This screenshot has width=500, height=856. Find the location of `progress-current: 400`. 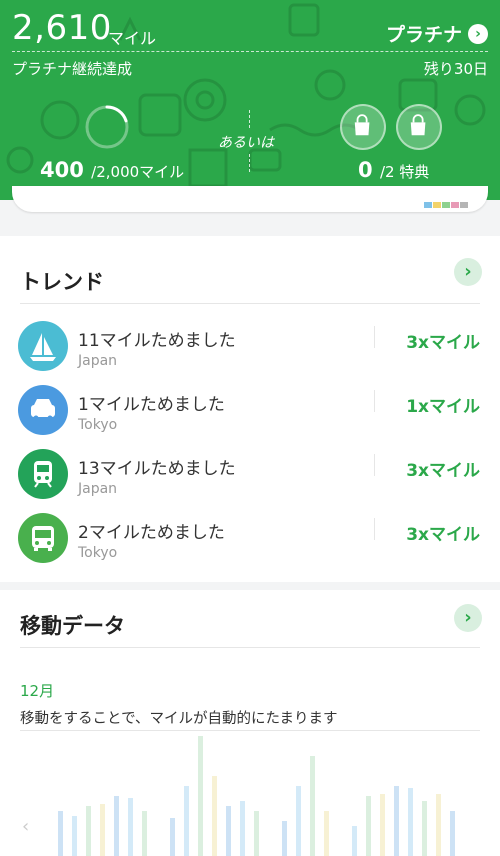

progress-current: 400 is located at coordinates (62, 170).